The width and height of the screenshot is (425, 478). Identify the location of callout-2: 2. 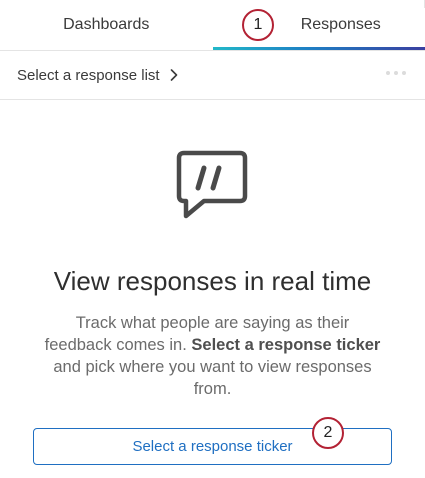
(328, 433).